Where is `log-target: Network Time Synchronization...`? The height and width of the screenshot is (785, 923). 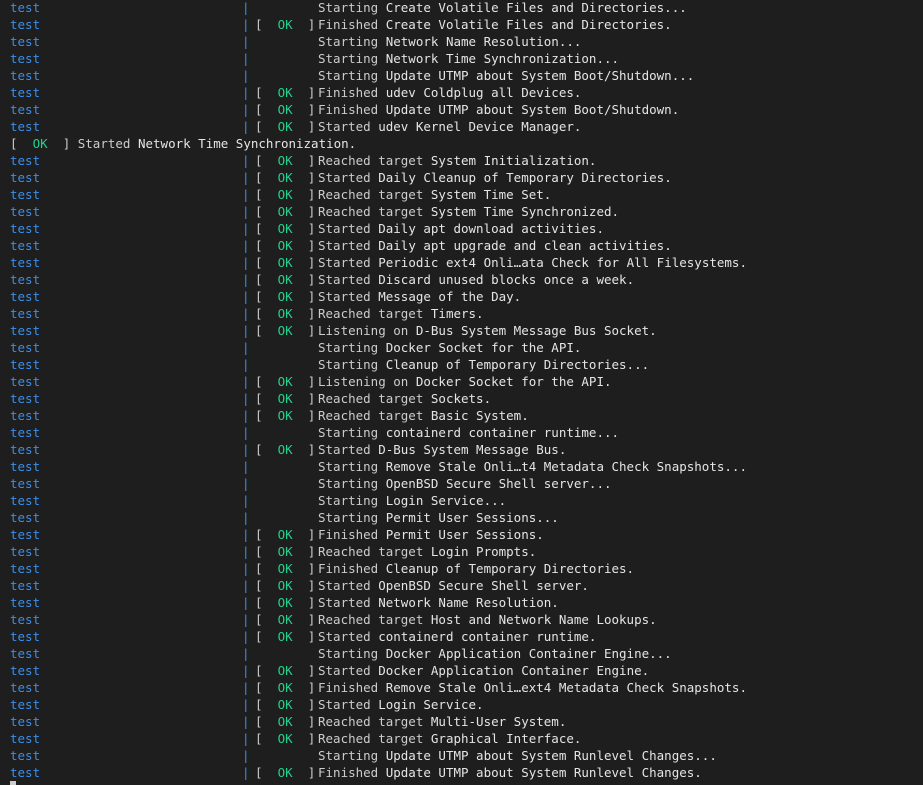
log-target: Network Time Synchronization... is located at coordinates (502, 58).